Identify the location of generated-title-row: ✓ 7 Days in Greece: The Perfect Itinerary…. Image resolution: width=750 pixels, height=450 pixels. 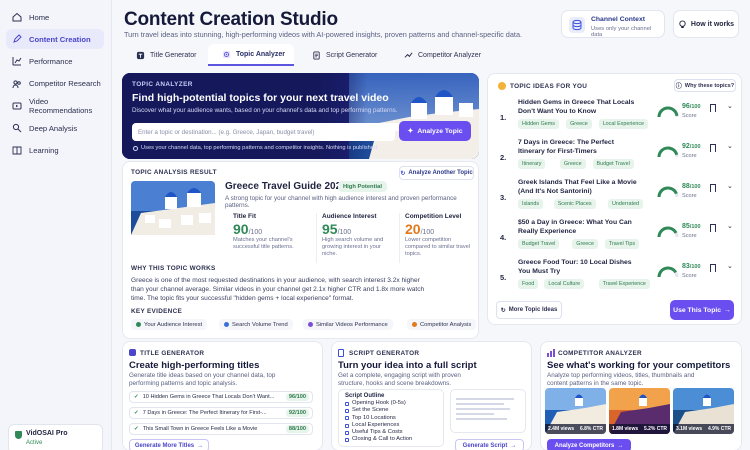
(221, 413).